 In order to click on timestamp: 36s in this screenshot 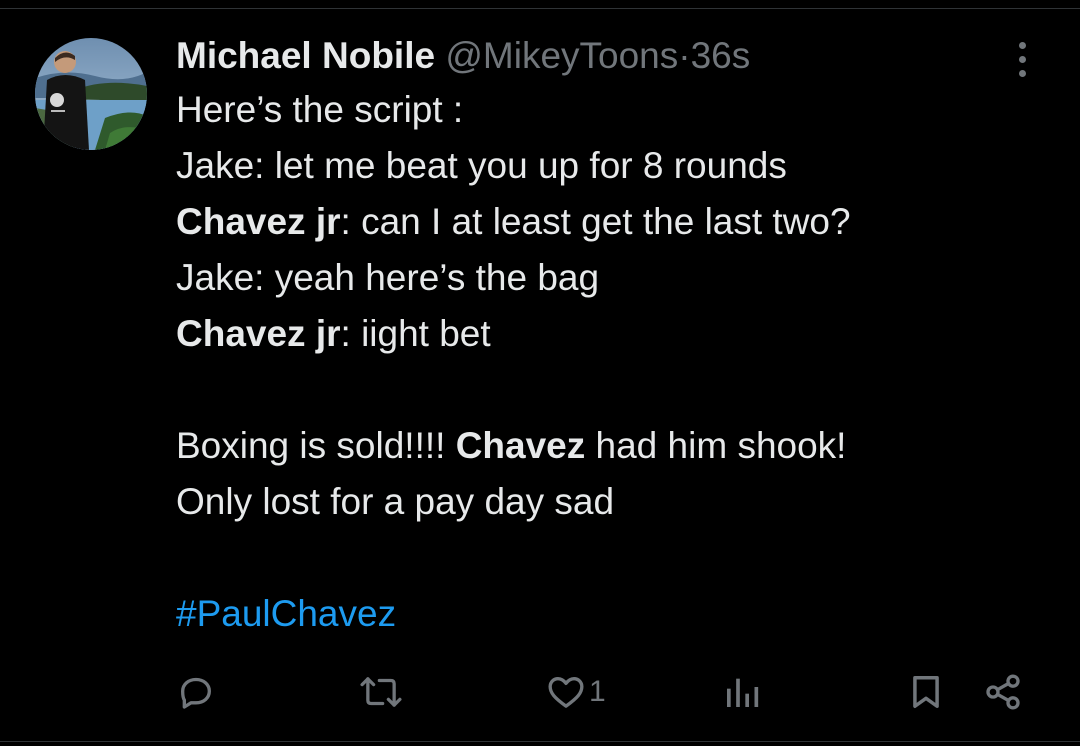, I will do `click(721, 55)`.